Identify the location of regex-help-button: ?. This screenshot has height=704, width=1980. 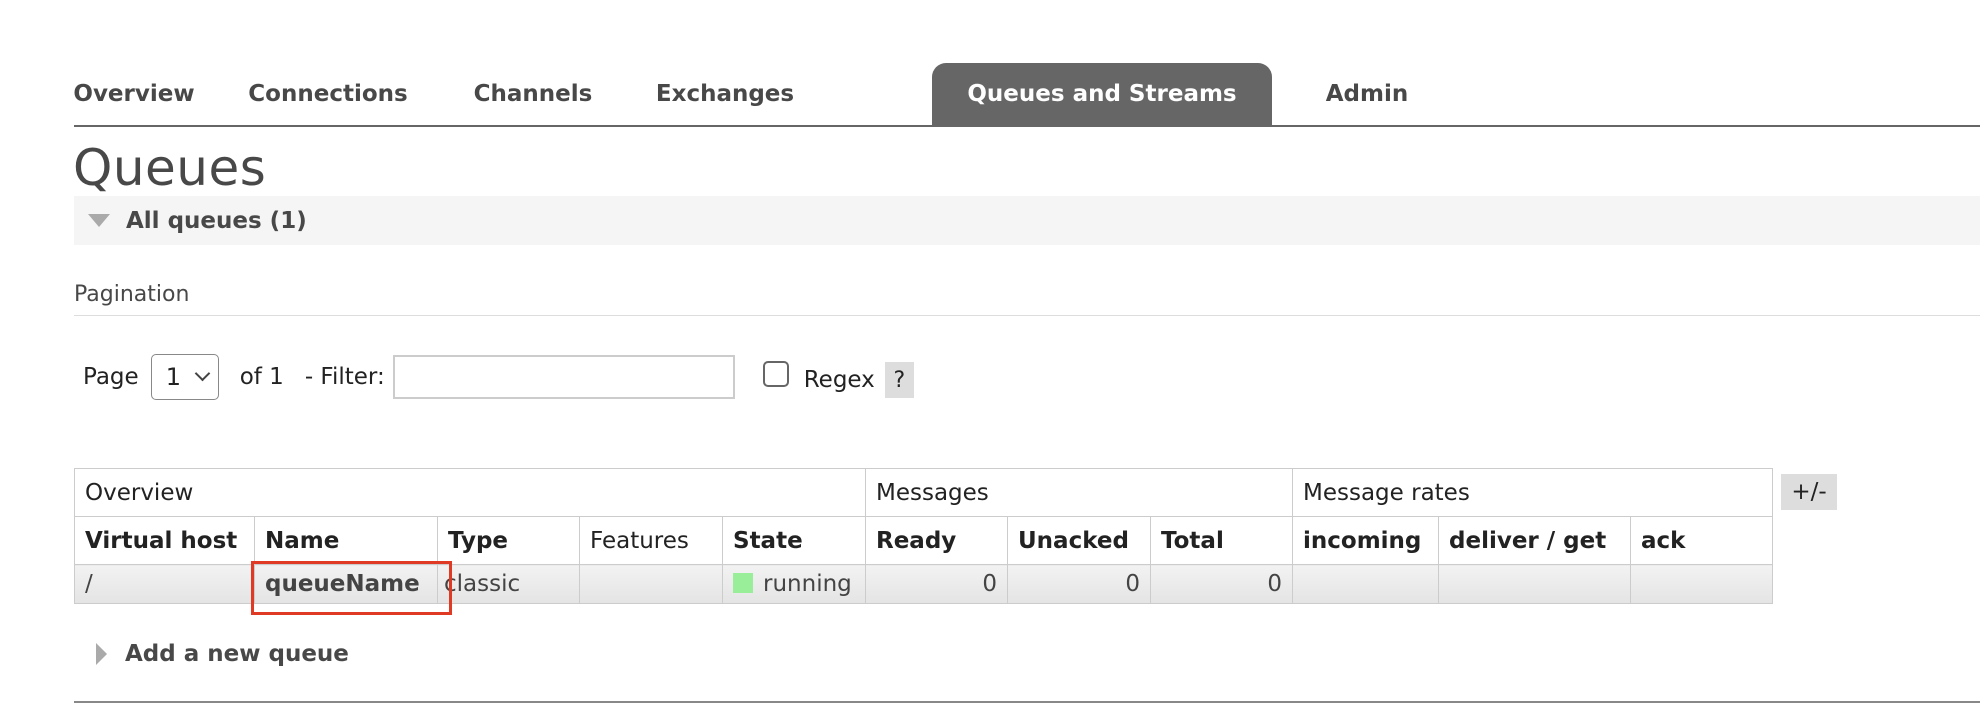
(899, 380).